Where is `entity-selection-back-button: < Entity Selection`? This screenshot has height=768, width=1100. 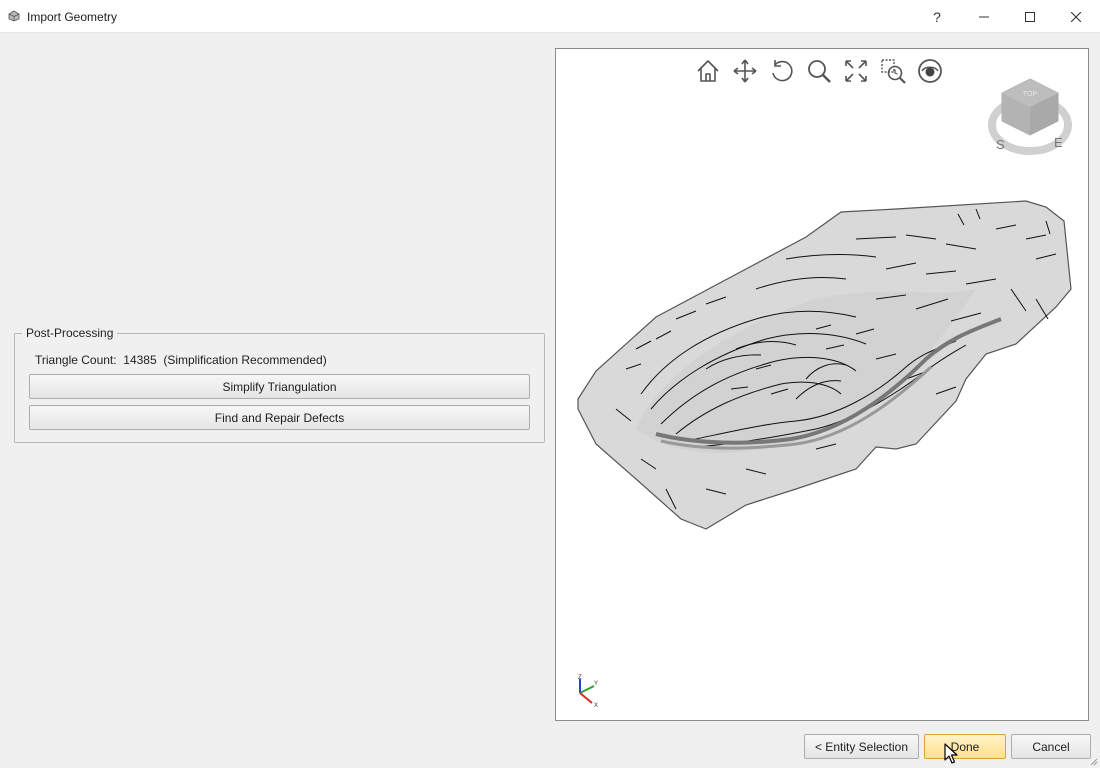 entity-selection-back-button: < Entity Selection is located at coordinates (861, 746).